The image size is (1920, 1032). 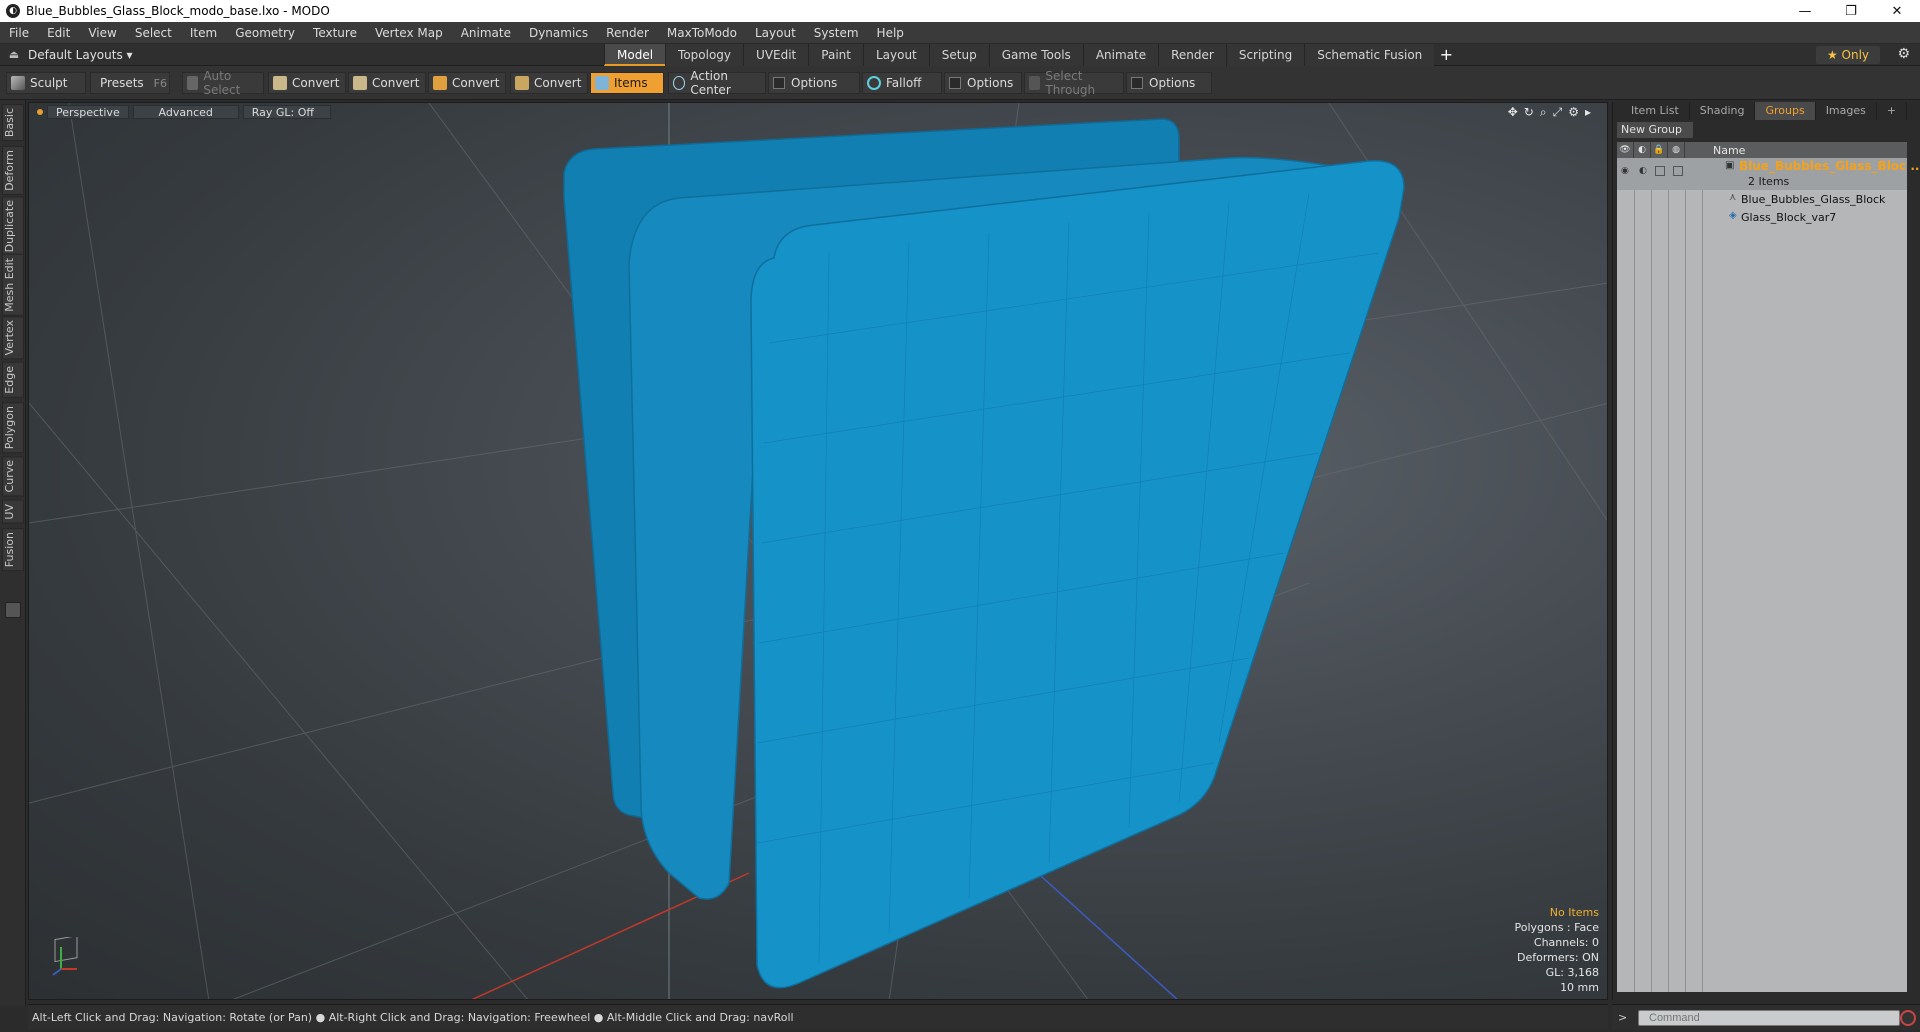 What do you see at coordinates (1908, 1018) in the screenshot?
I see `command-history-button` at bounding box center [1908, 1018].